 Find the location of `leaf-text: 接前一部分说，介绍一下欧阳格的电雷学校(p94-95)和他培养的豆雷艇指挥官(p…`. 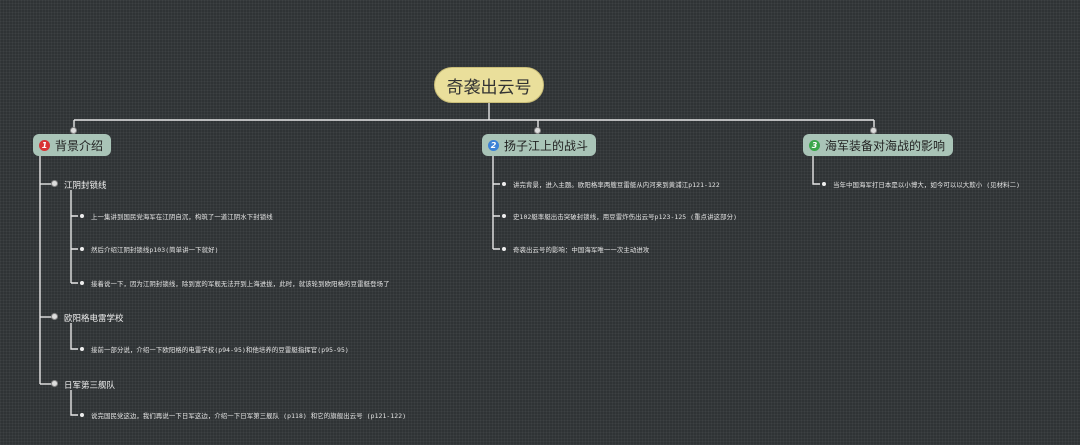

leaf-text: 接前一部分说，介绍一下欧阳格的电雷学校(p94-95)和他培养的豆雷艇指挥官(p… is located at coordinates (220, 349).